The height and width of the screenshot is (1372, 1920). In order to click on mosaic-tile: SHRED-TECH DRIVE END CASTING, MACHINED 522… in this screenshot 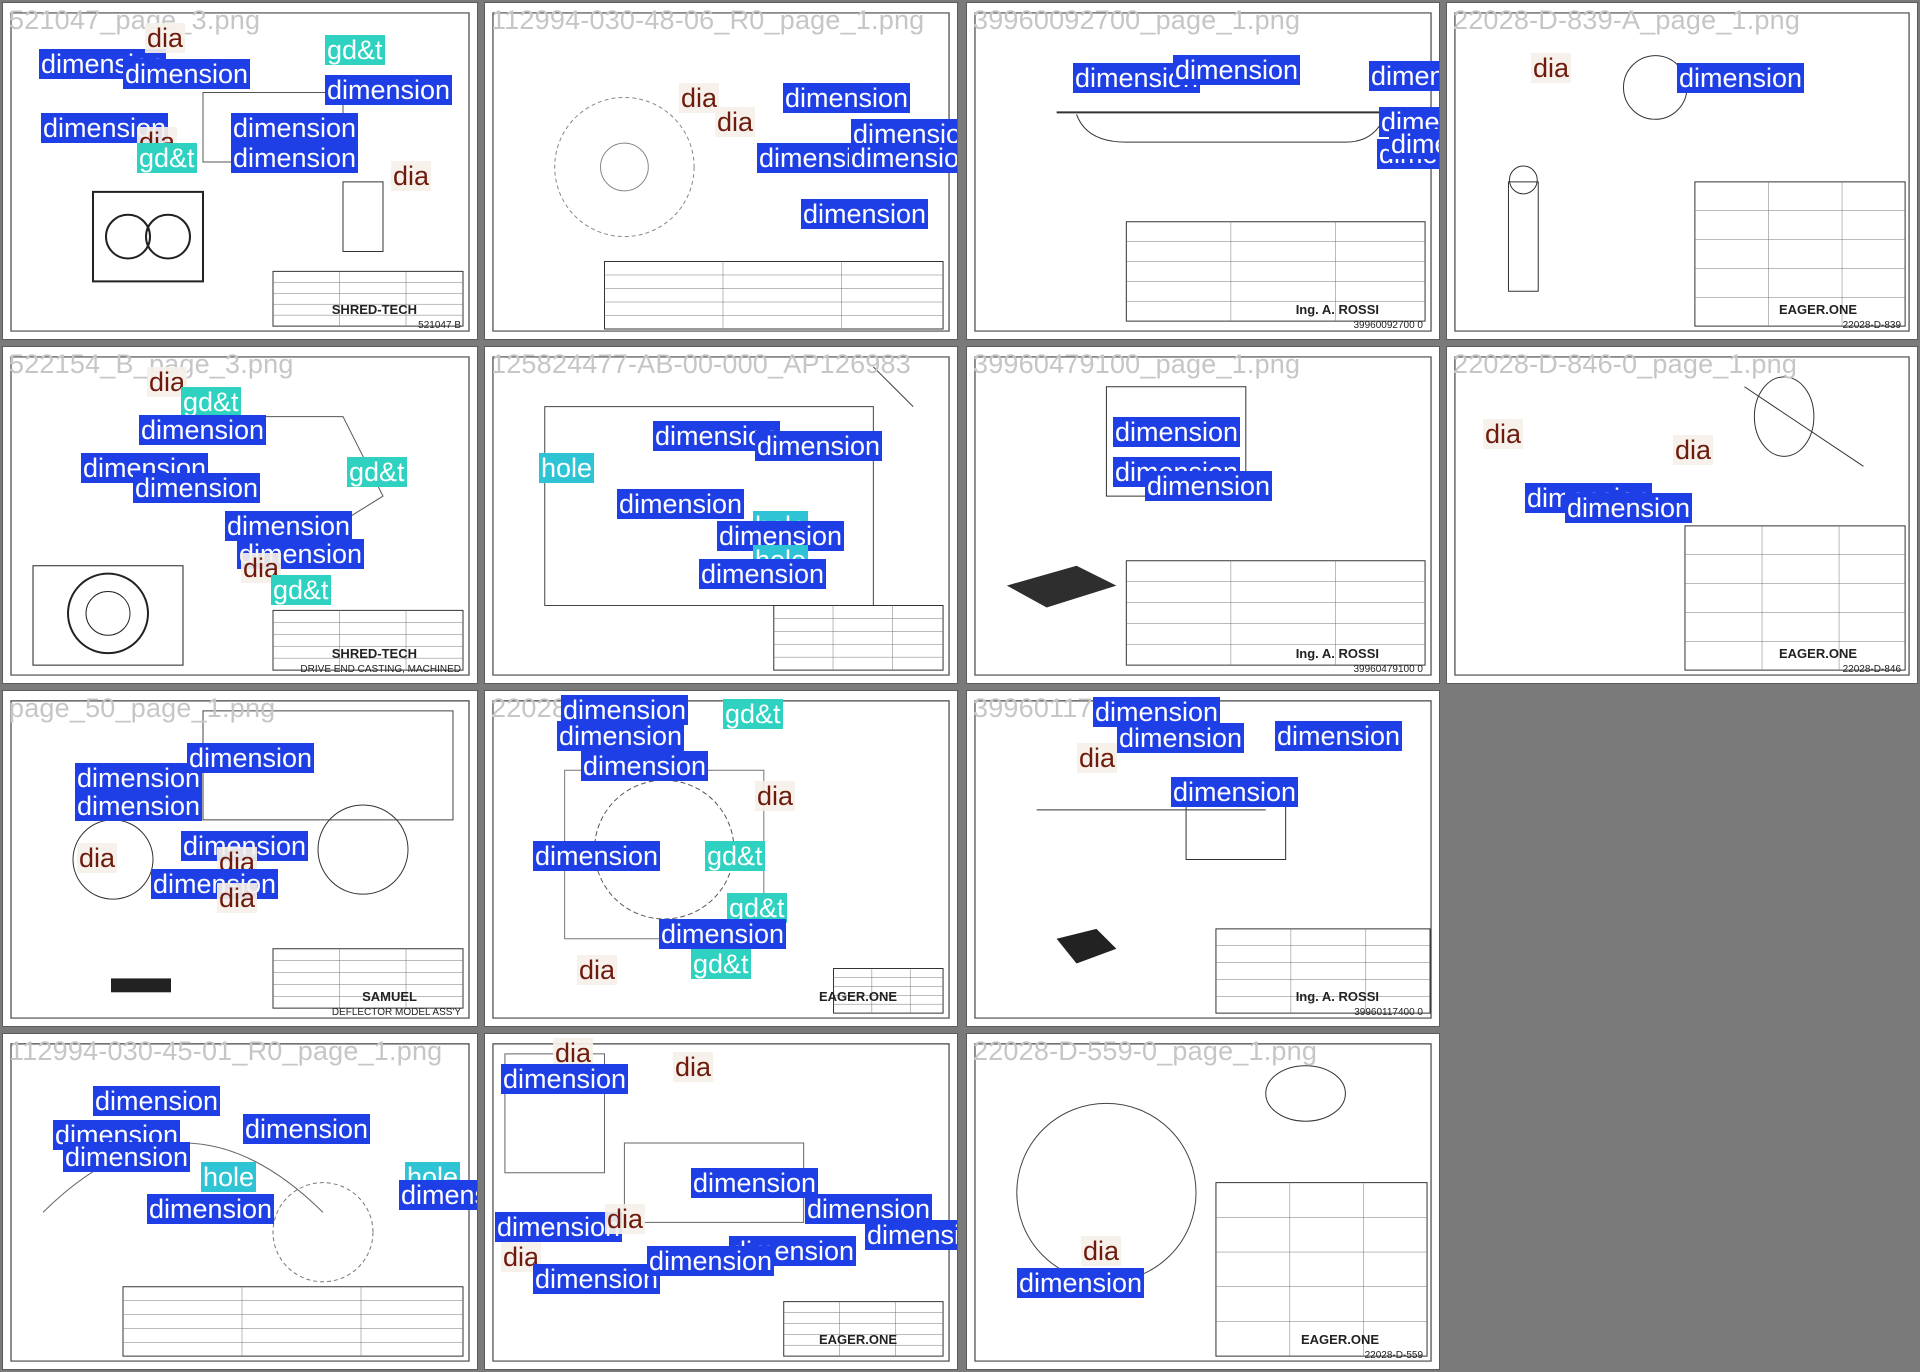, I will do `click(240, 515)`.